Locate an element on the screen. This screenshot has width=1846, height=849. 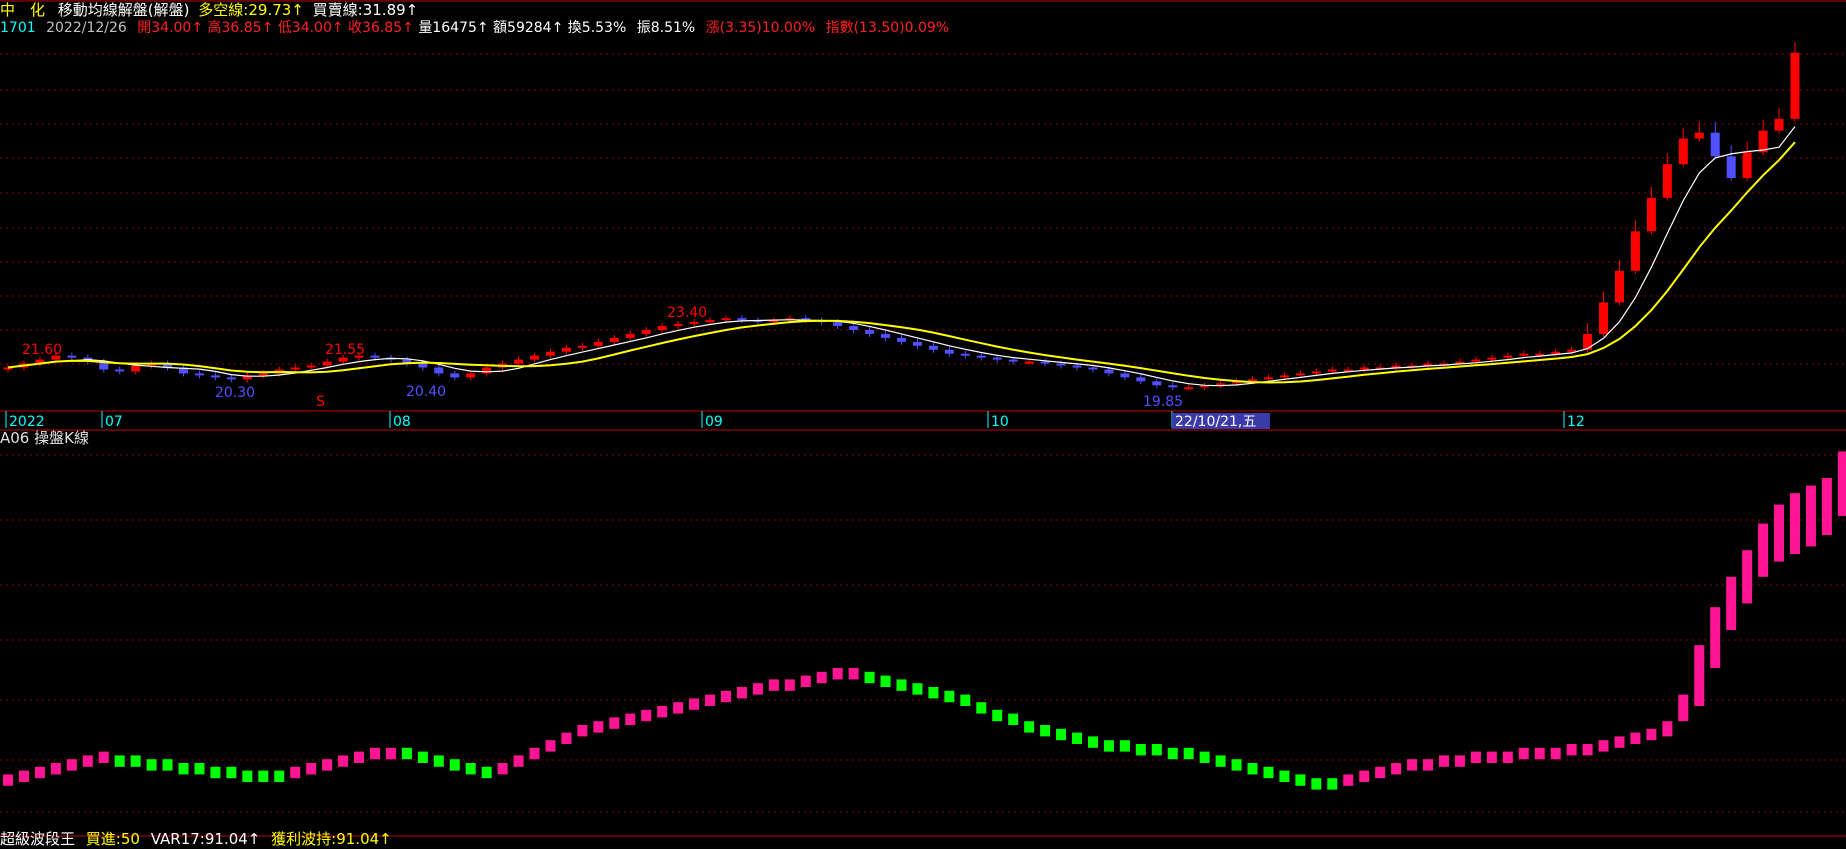
amplitude: 振8.51% is located at coordinates (666, 28).